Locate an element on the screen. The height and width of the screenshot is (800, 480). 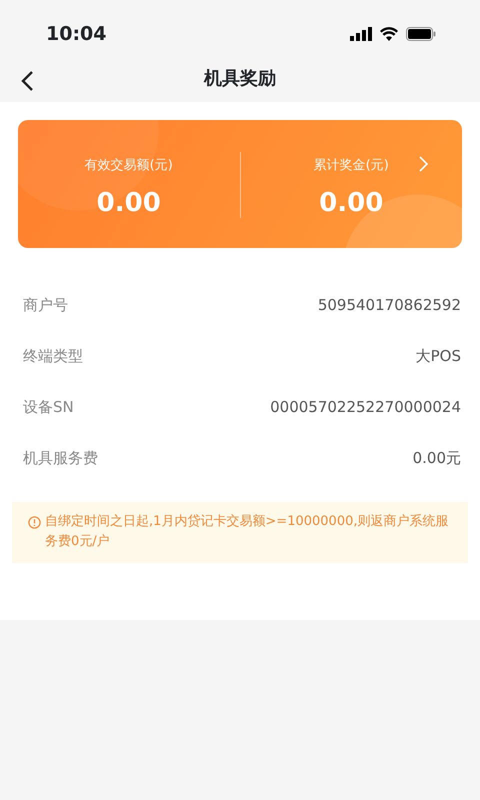
notice-text: 自绑定时间之日起,1月内贷记卡交易额>=10000000,则返商户系统服务费0元/户 is located at coordinates (247, 531).